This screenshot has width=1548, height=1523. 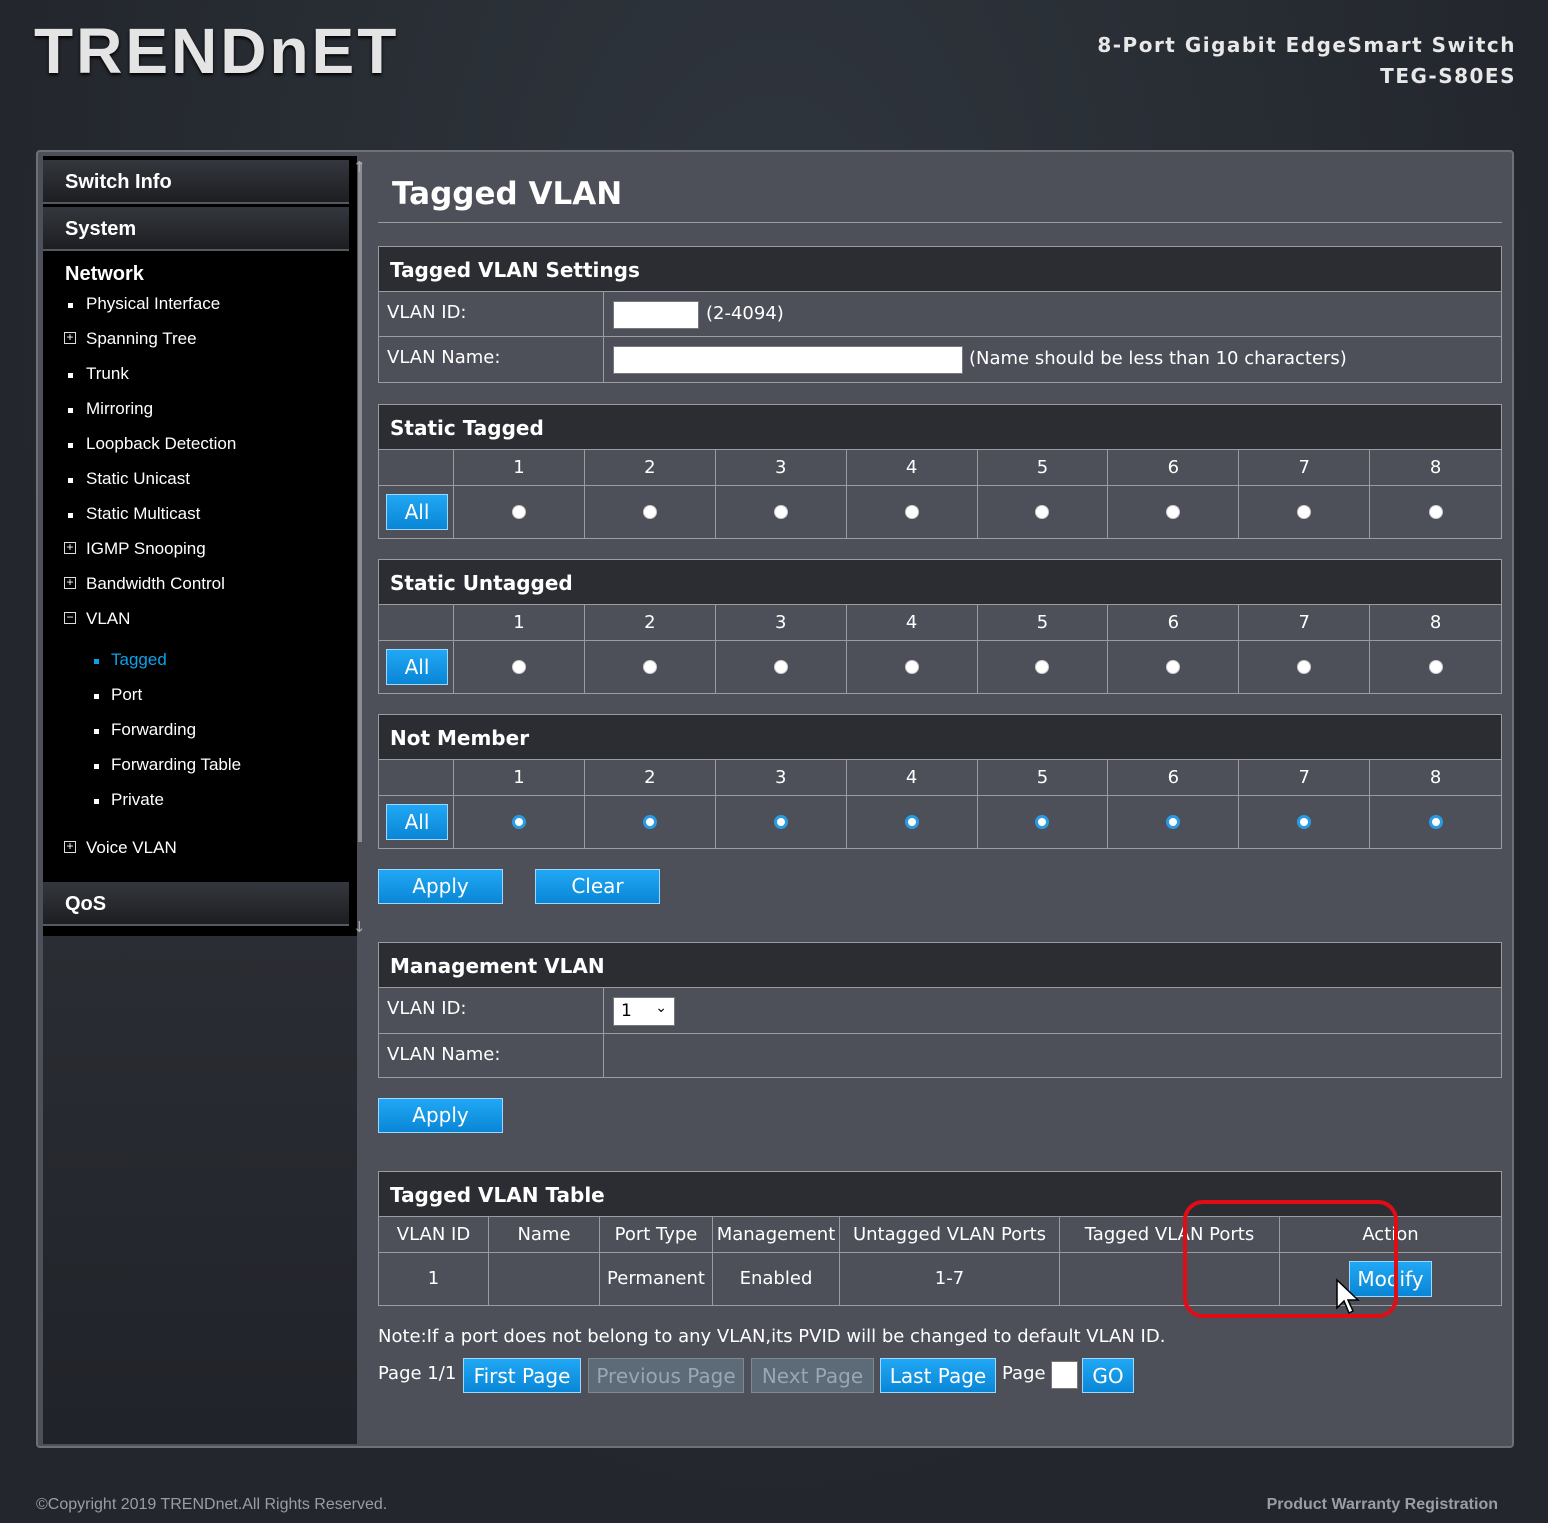 What do you see at coordinates (644, 1011) in the screenshot?
I see `mgmt-vlan-id-select: 1 ⌄` at bounding box center [644, 1011].